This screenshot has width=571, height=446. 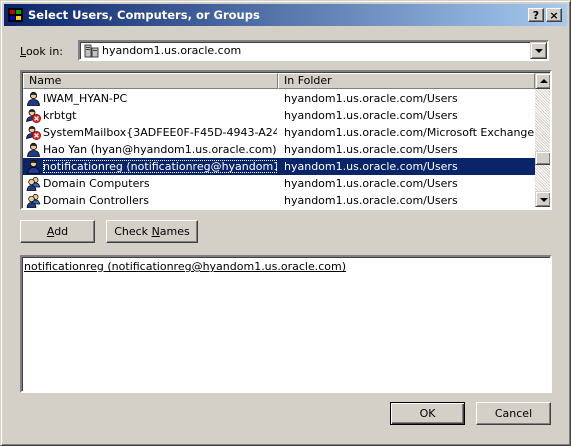 I want to click on look-in-value: hyandom1.us.oracle.com, so click(x=172, y=50).